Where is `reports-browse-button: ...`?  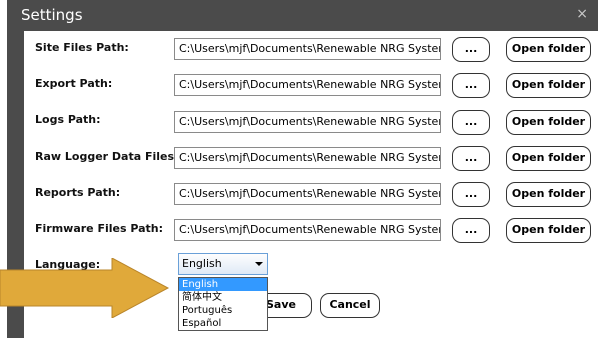
reports-browse-button: ... is located at coordinates (471, 194).